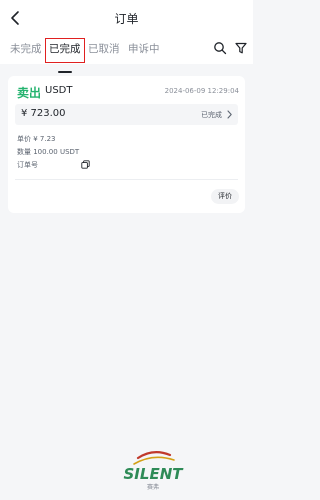 The height and width of the screenshot is (500, 320). What do you see at coordinates (229, 114) in the screenshot?
I see `chevron-right-icon` at bounding box center [229, 114].